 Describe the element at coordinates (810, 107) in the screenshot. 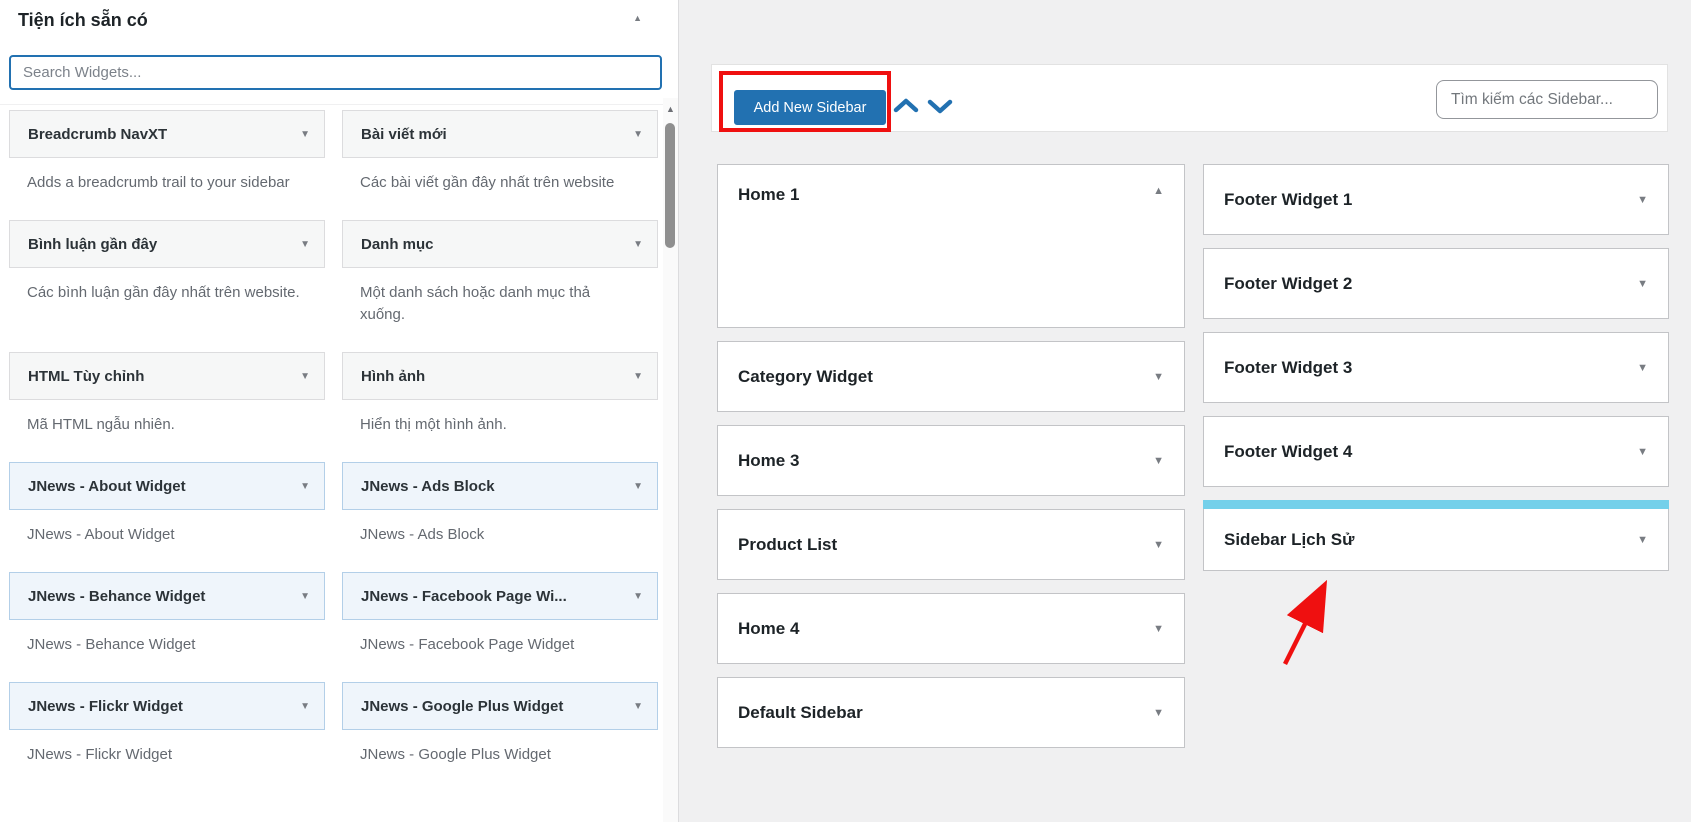

I see `add-new-sidebar-button: Add New Sidebar` at that location.